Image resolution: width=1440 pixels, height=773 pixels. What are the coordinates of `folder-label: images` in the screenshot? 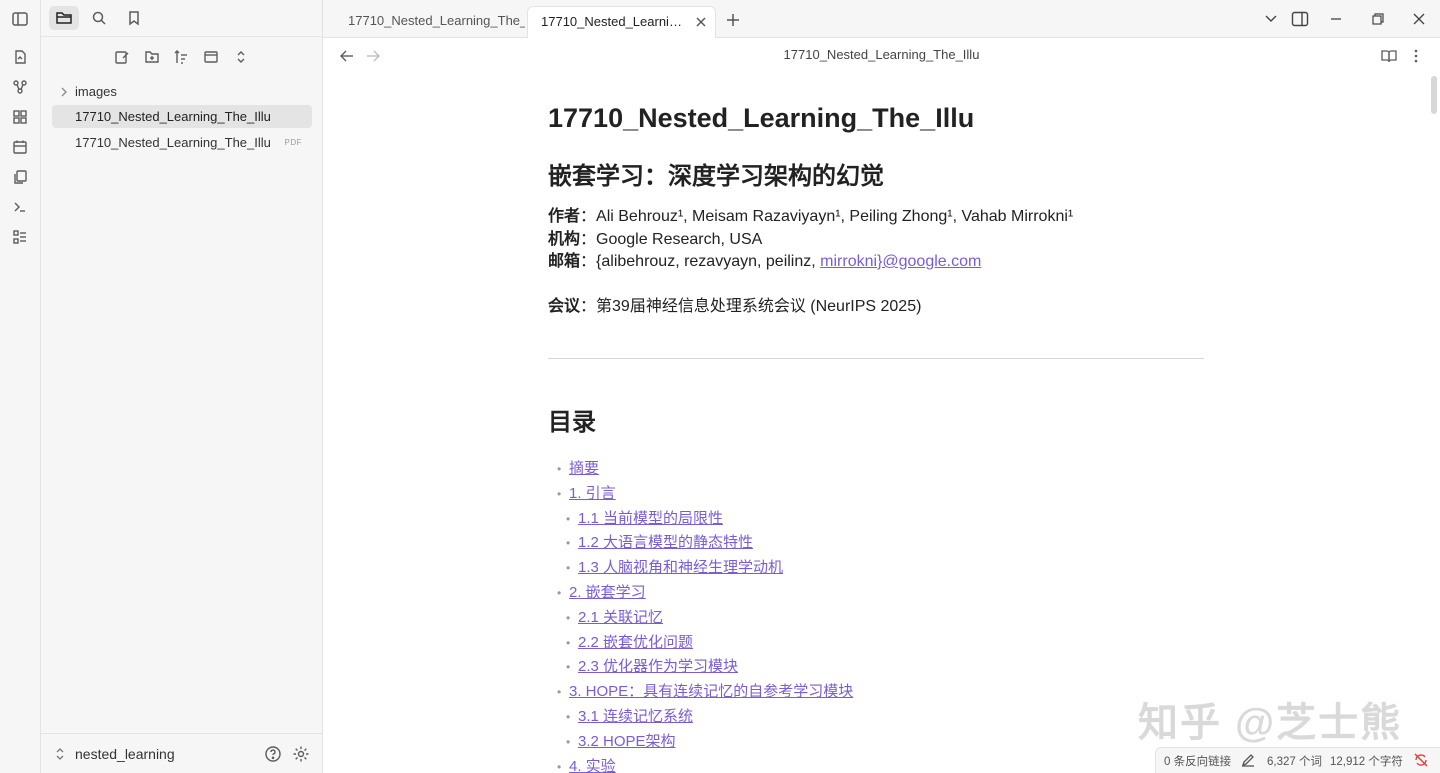 It's located at (96, 91).